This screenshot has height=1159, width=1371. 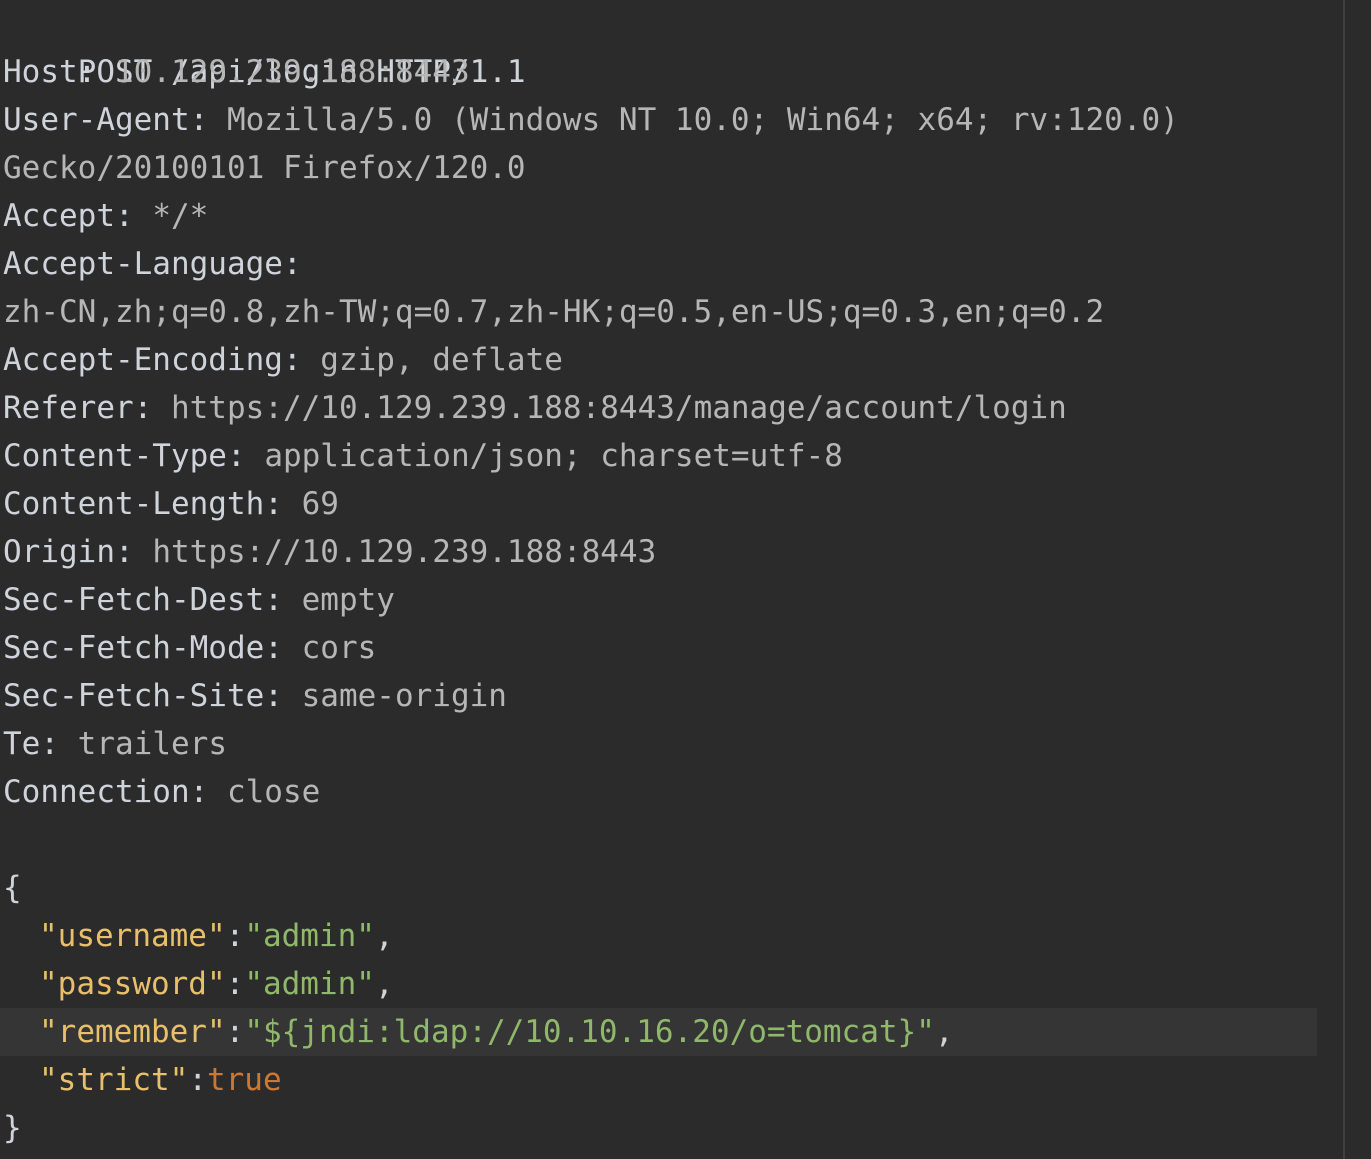 I want to click on header-line-user-agent-continued: Gecko/20100101 Firefox/120.0, so click(x=658, y=168).